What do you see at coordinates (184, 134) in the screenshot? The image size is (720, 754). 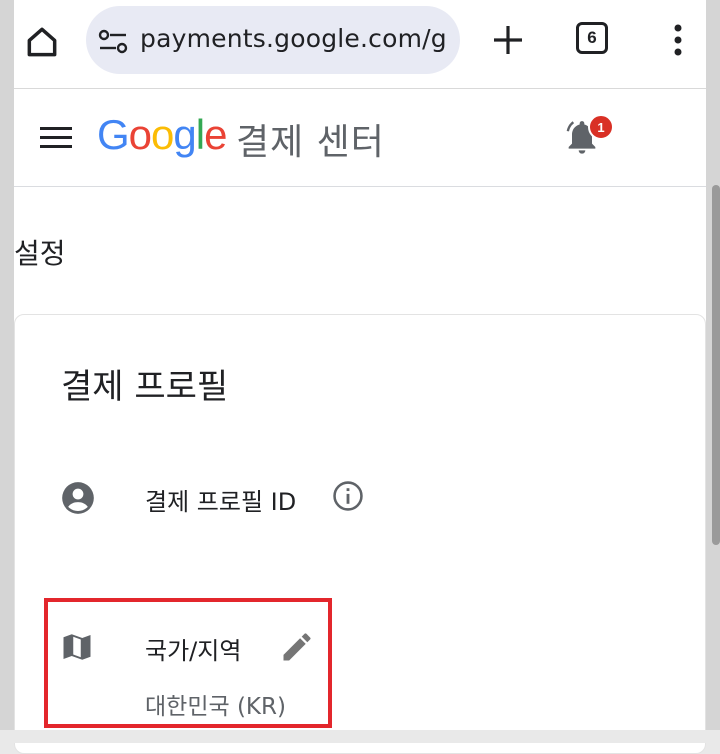 I see `logo-letter: g` at bounding box center [184, 134].